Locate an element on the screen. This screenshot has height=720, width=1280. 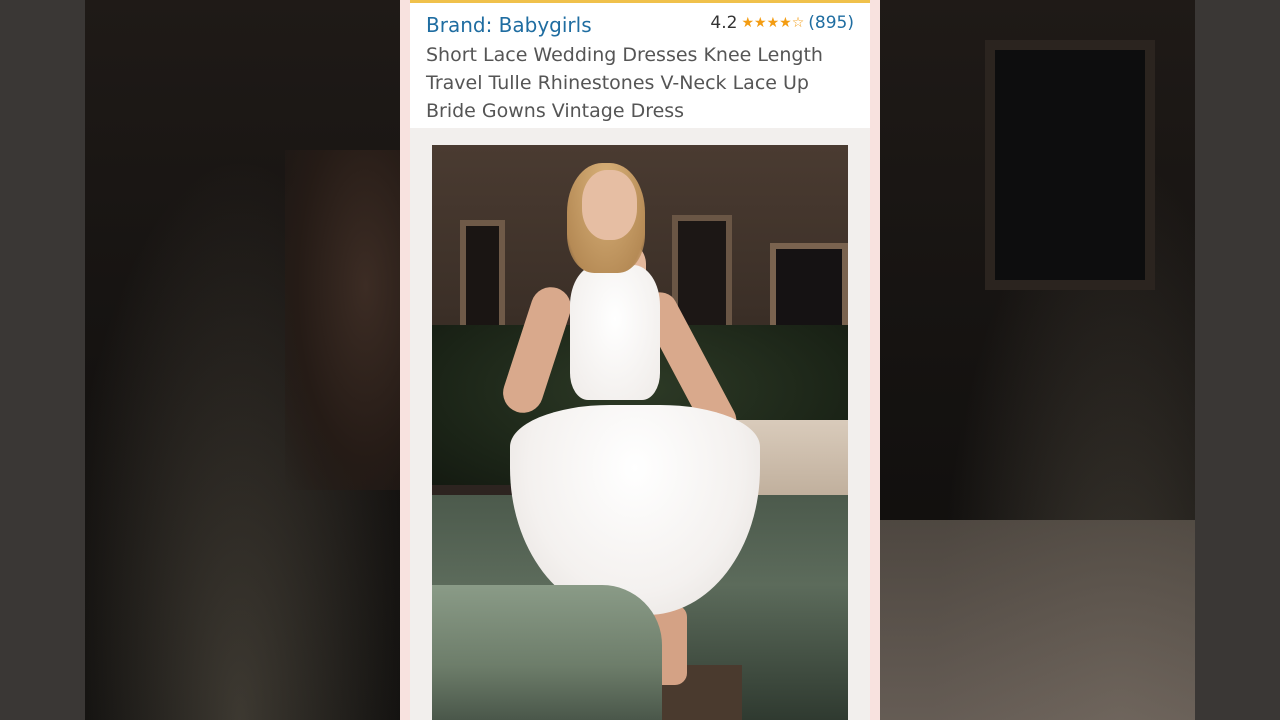
star-rating: ★ ★ ★ ★ ☆ is located at coordinates (772, 23).